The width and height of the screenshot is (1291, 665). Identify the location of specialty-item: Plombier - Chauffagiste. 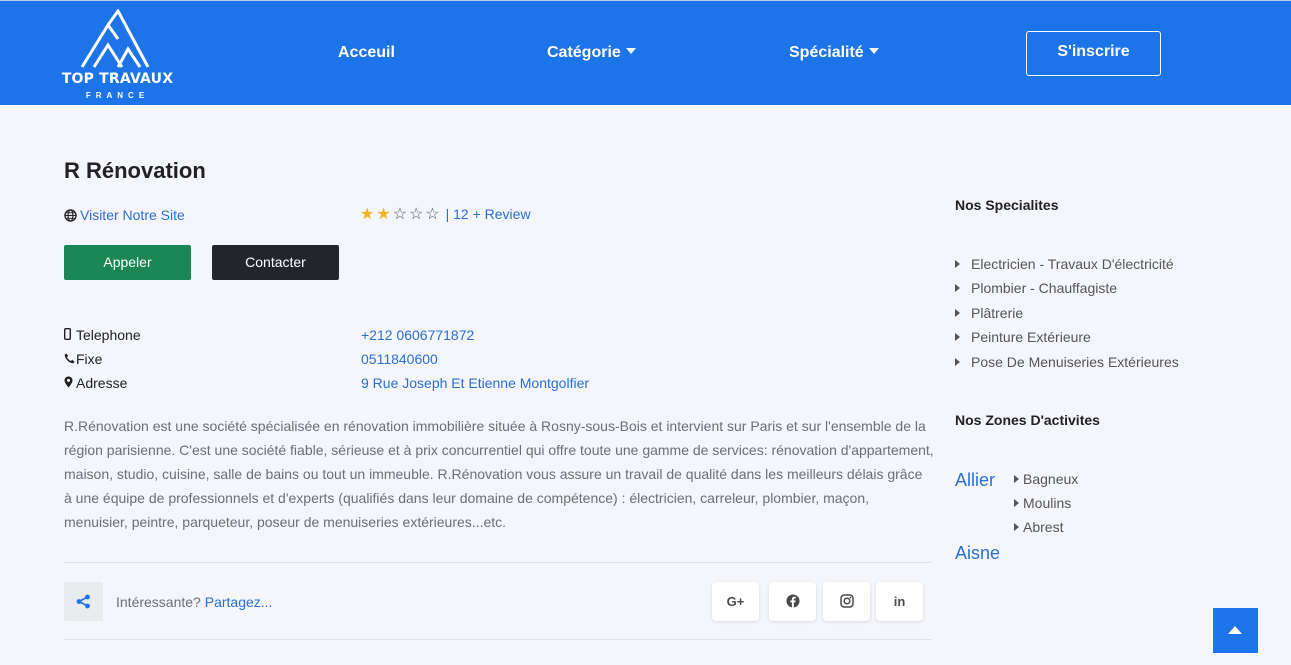
(1067, 292).